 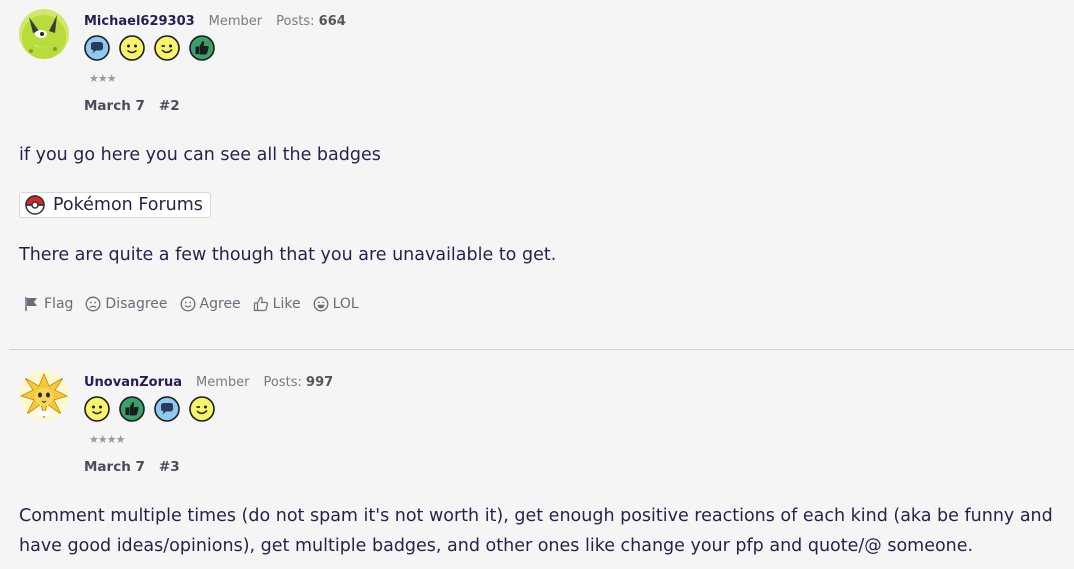 I want to click on post-meta: March 7 #3, so click(x=132, y=467).